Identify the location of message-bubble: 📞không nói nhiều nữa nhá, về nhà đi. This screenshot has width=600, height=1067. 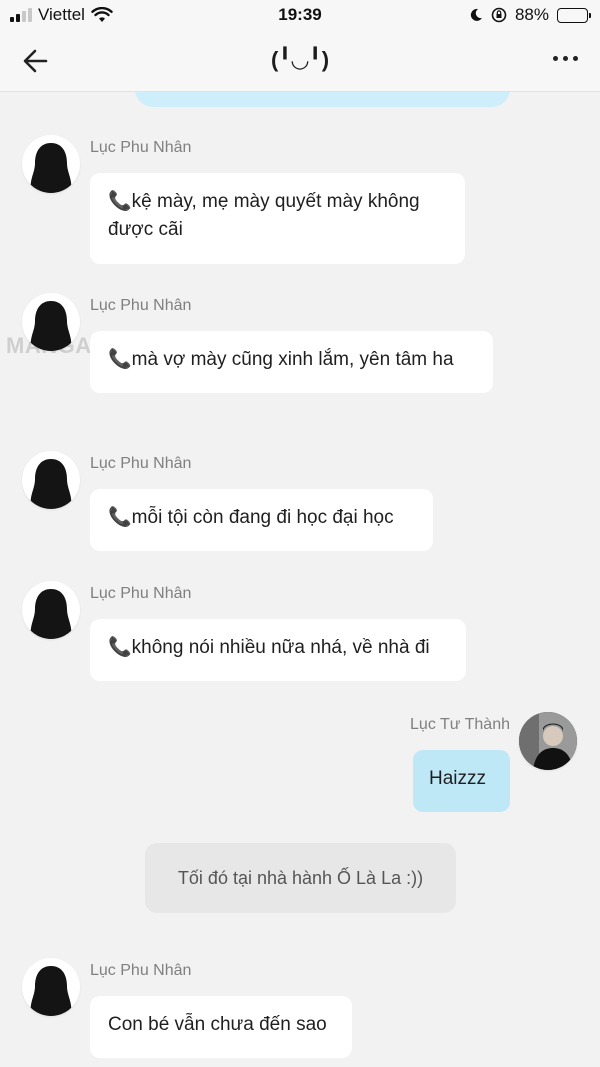
(278, 650).